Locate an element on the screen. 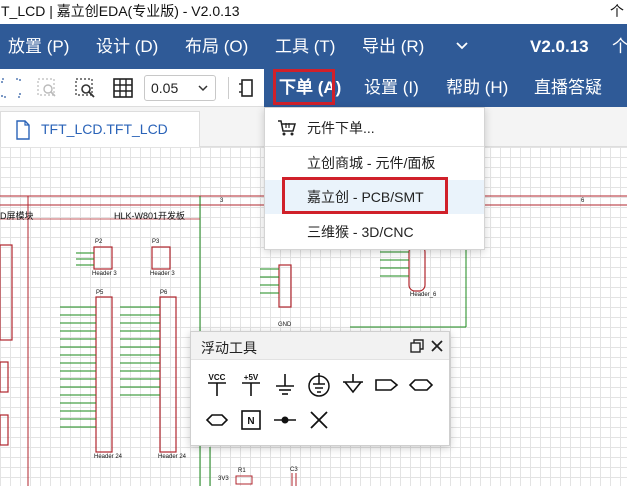 Image resolution: width=627 pixels, height=486 pixels. menu-live-qa: 直播答疑 is located at coordinates (568, 88).